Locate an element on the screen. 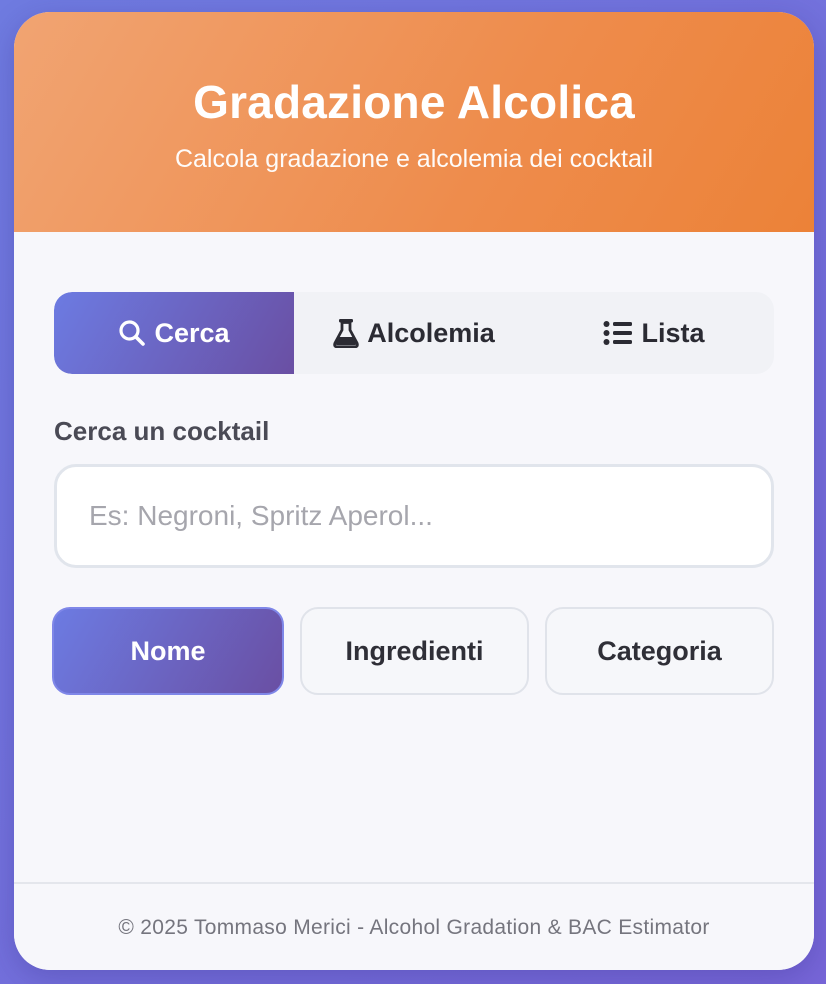 The width and height of the screenshot is (826, 984). page-title: Gradazione Alcolica is located at coordinates (414, 102).